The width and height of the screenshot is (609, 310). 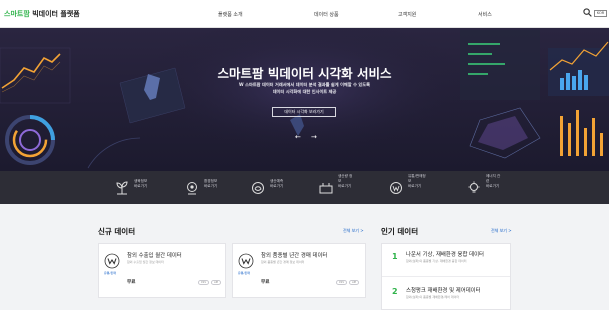 I want to click on service-growth-label: 생육정보 바로가기, so click(x=140, y=184).